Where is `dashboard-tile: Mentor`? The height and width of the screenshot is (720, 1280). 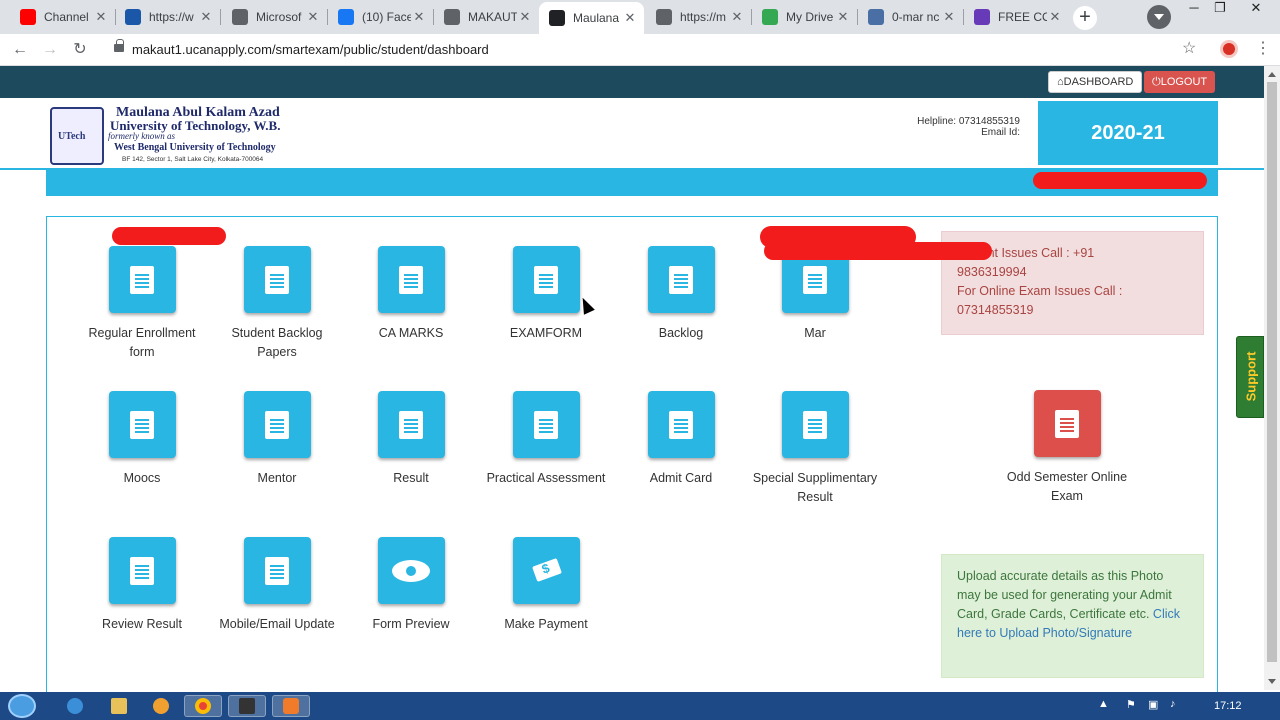
dashboard-tile: Mentor is located at coordinates (277, 439).